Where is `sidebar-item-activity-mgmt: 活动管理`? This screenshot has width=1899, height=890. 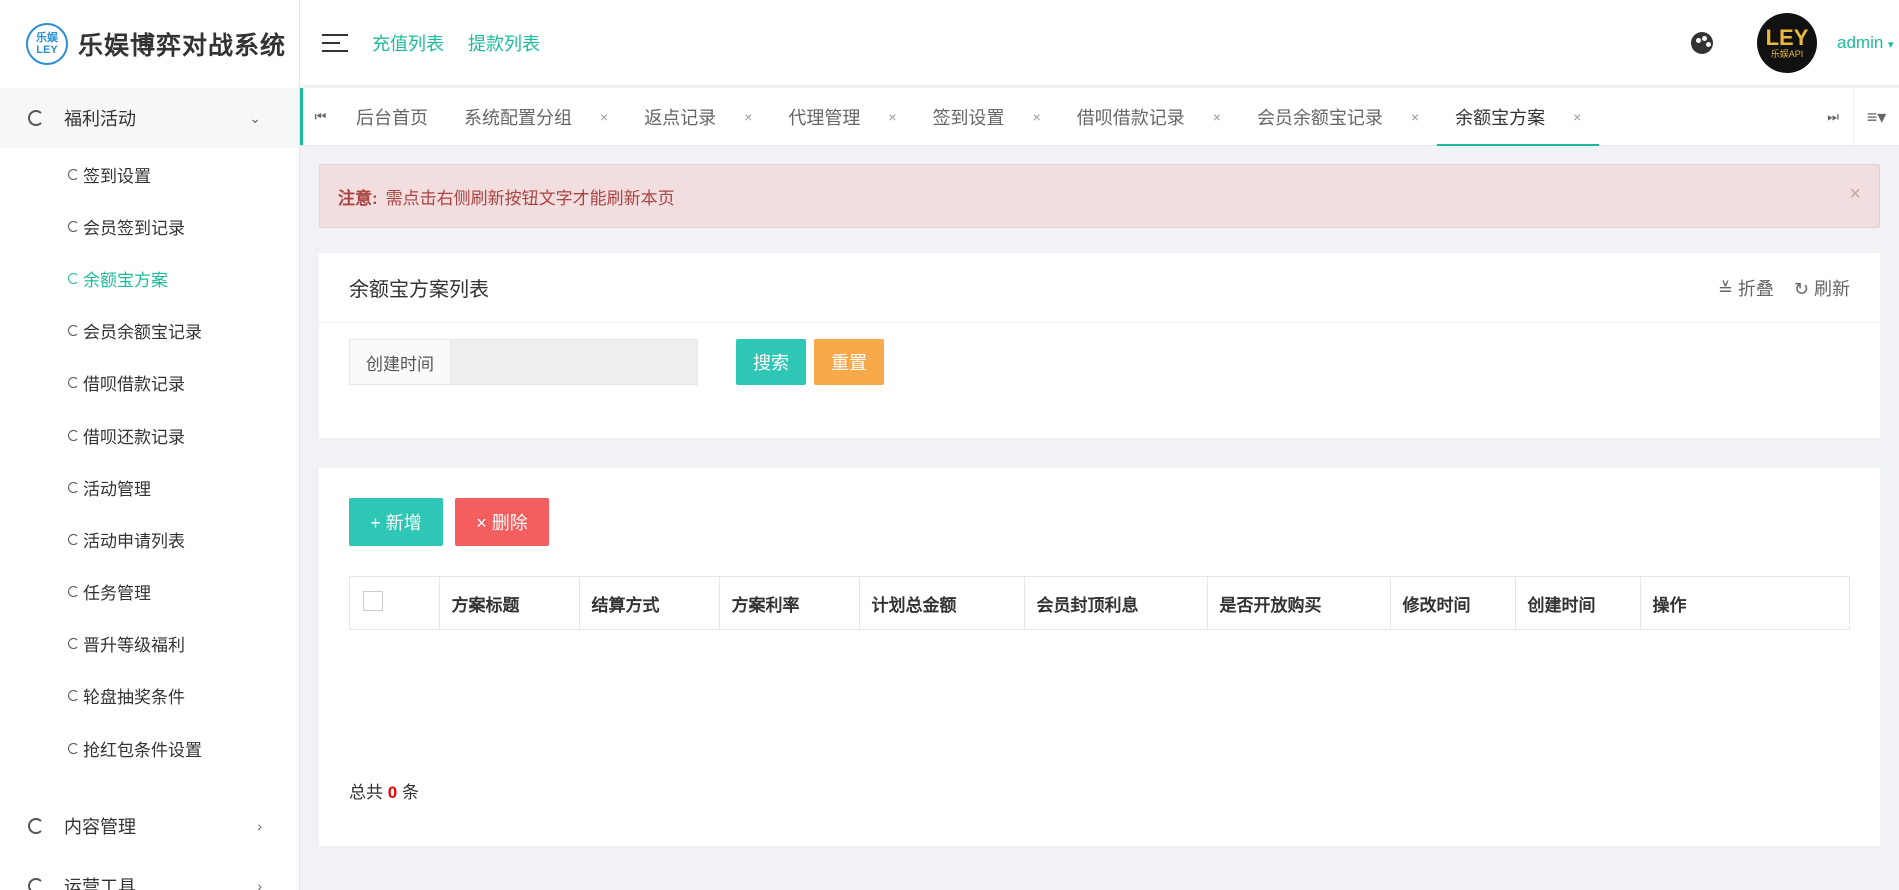
sidebar-item-activity-mgmt: 活动管理 is located at coordinates (149, 487).